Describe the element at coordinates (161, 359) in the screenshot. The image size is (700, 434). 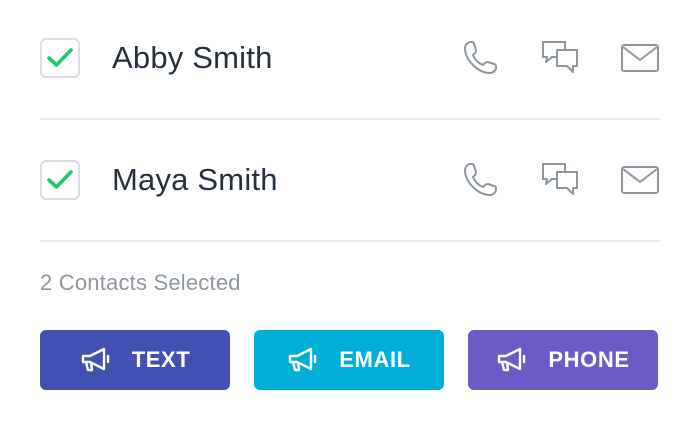
I see `bulk-text-label: TEXT` at that location.